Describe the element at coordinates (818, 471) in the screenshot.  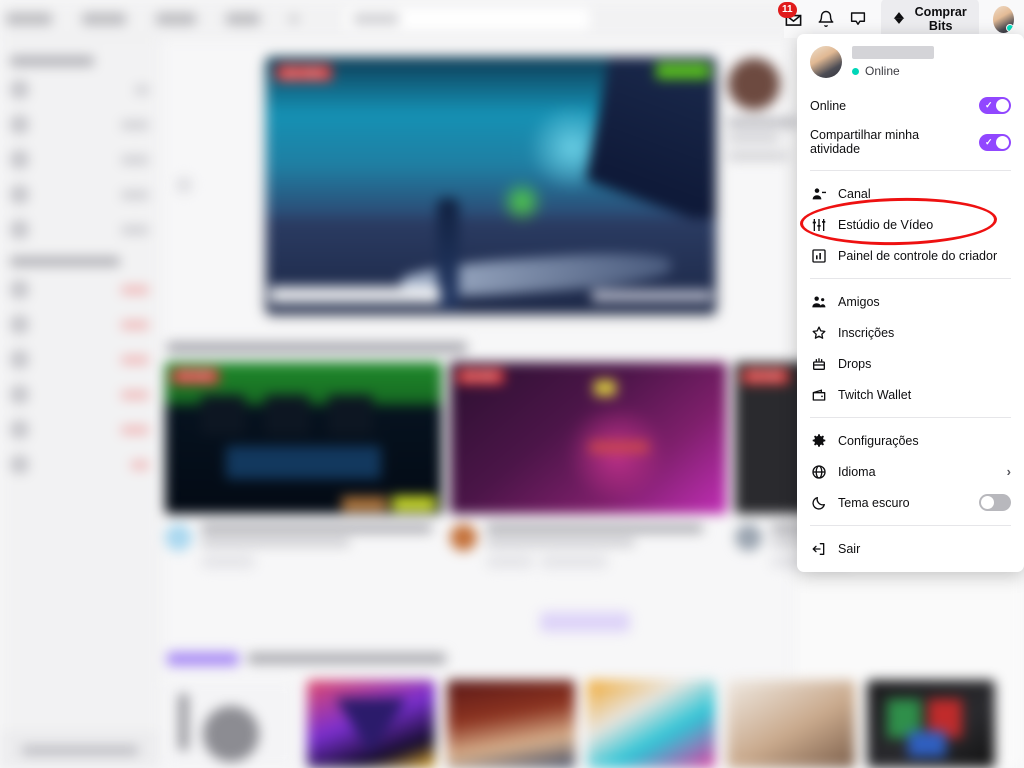
I see `globe-icon` at that location.